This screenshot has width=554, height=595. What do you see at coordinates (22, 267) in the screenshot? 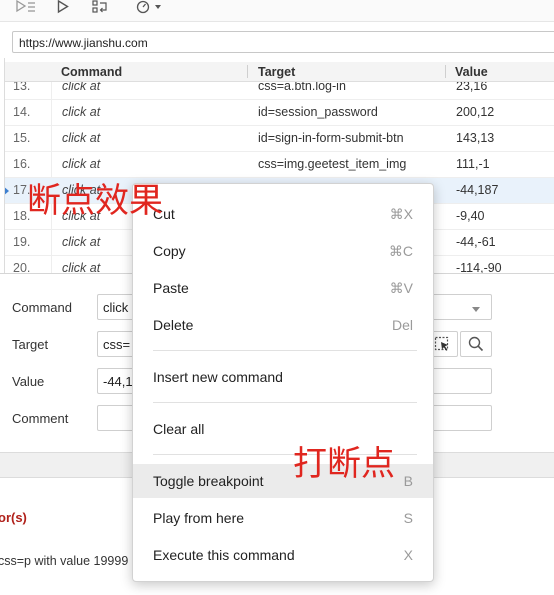
I see `row-number: 20.` at bounding box center [22, 267].